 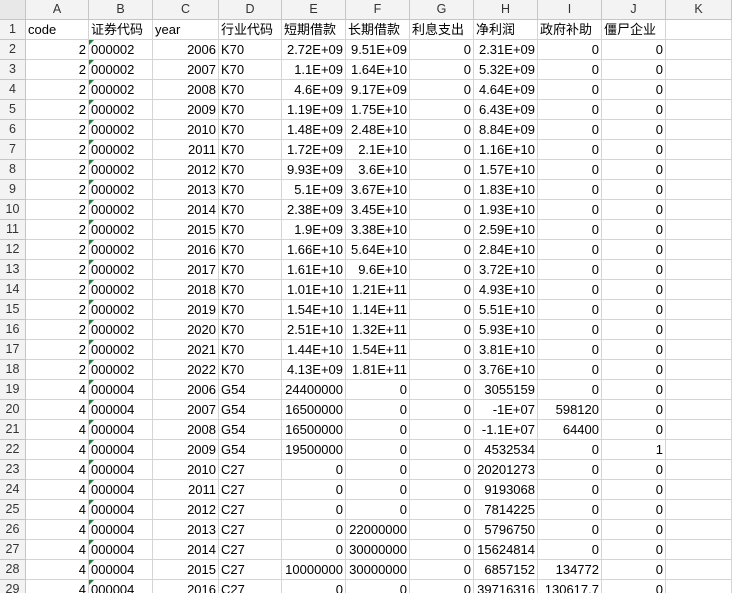 I want to click on cell: 5.64E+10, so click(x=378, y=250).